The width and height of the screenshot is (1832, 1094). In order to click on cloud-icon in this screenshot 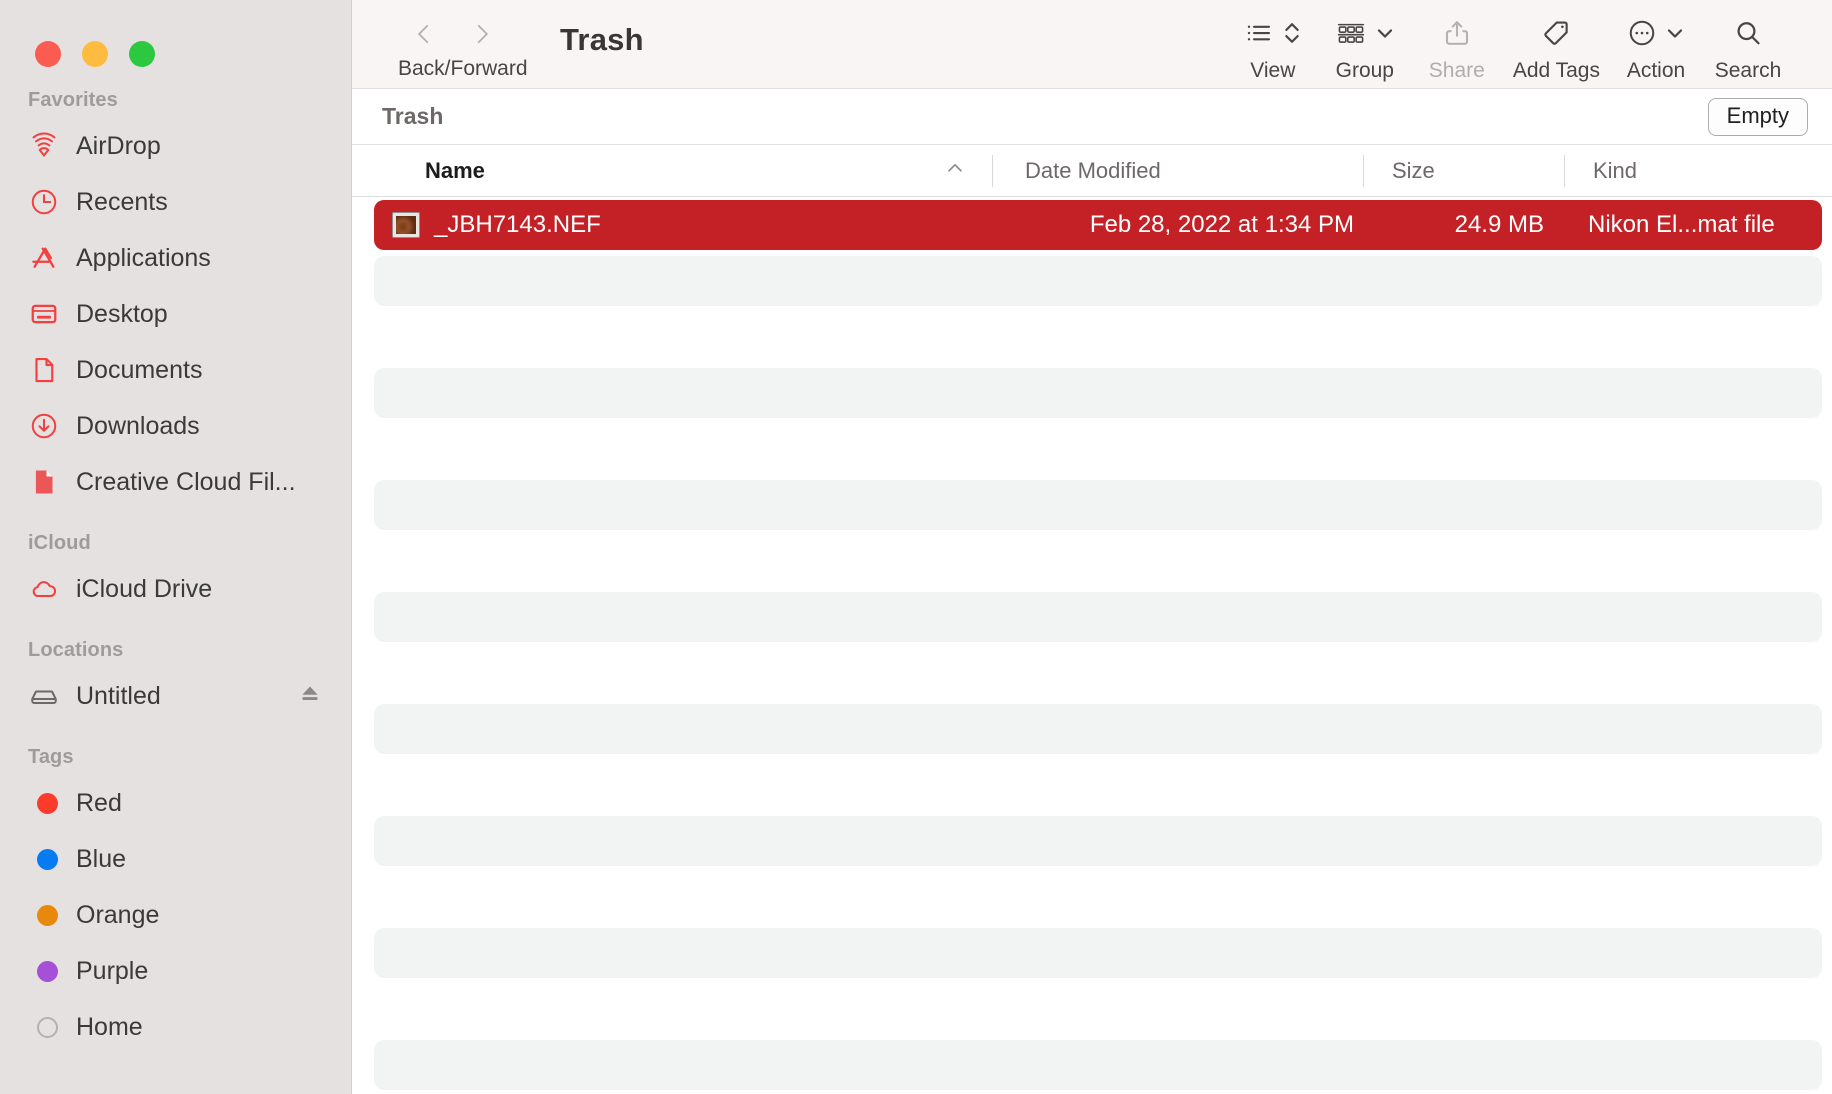, I will do `click(44, 589)`.